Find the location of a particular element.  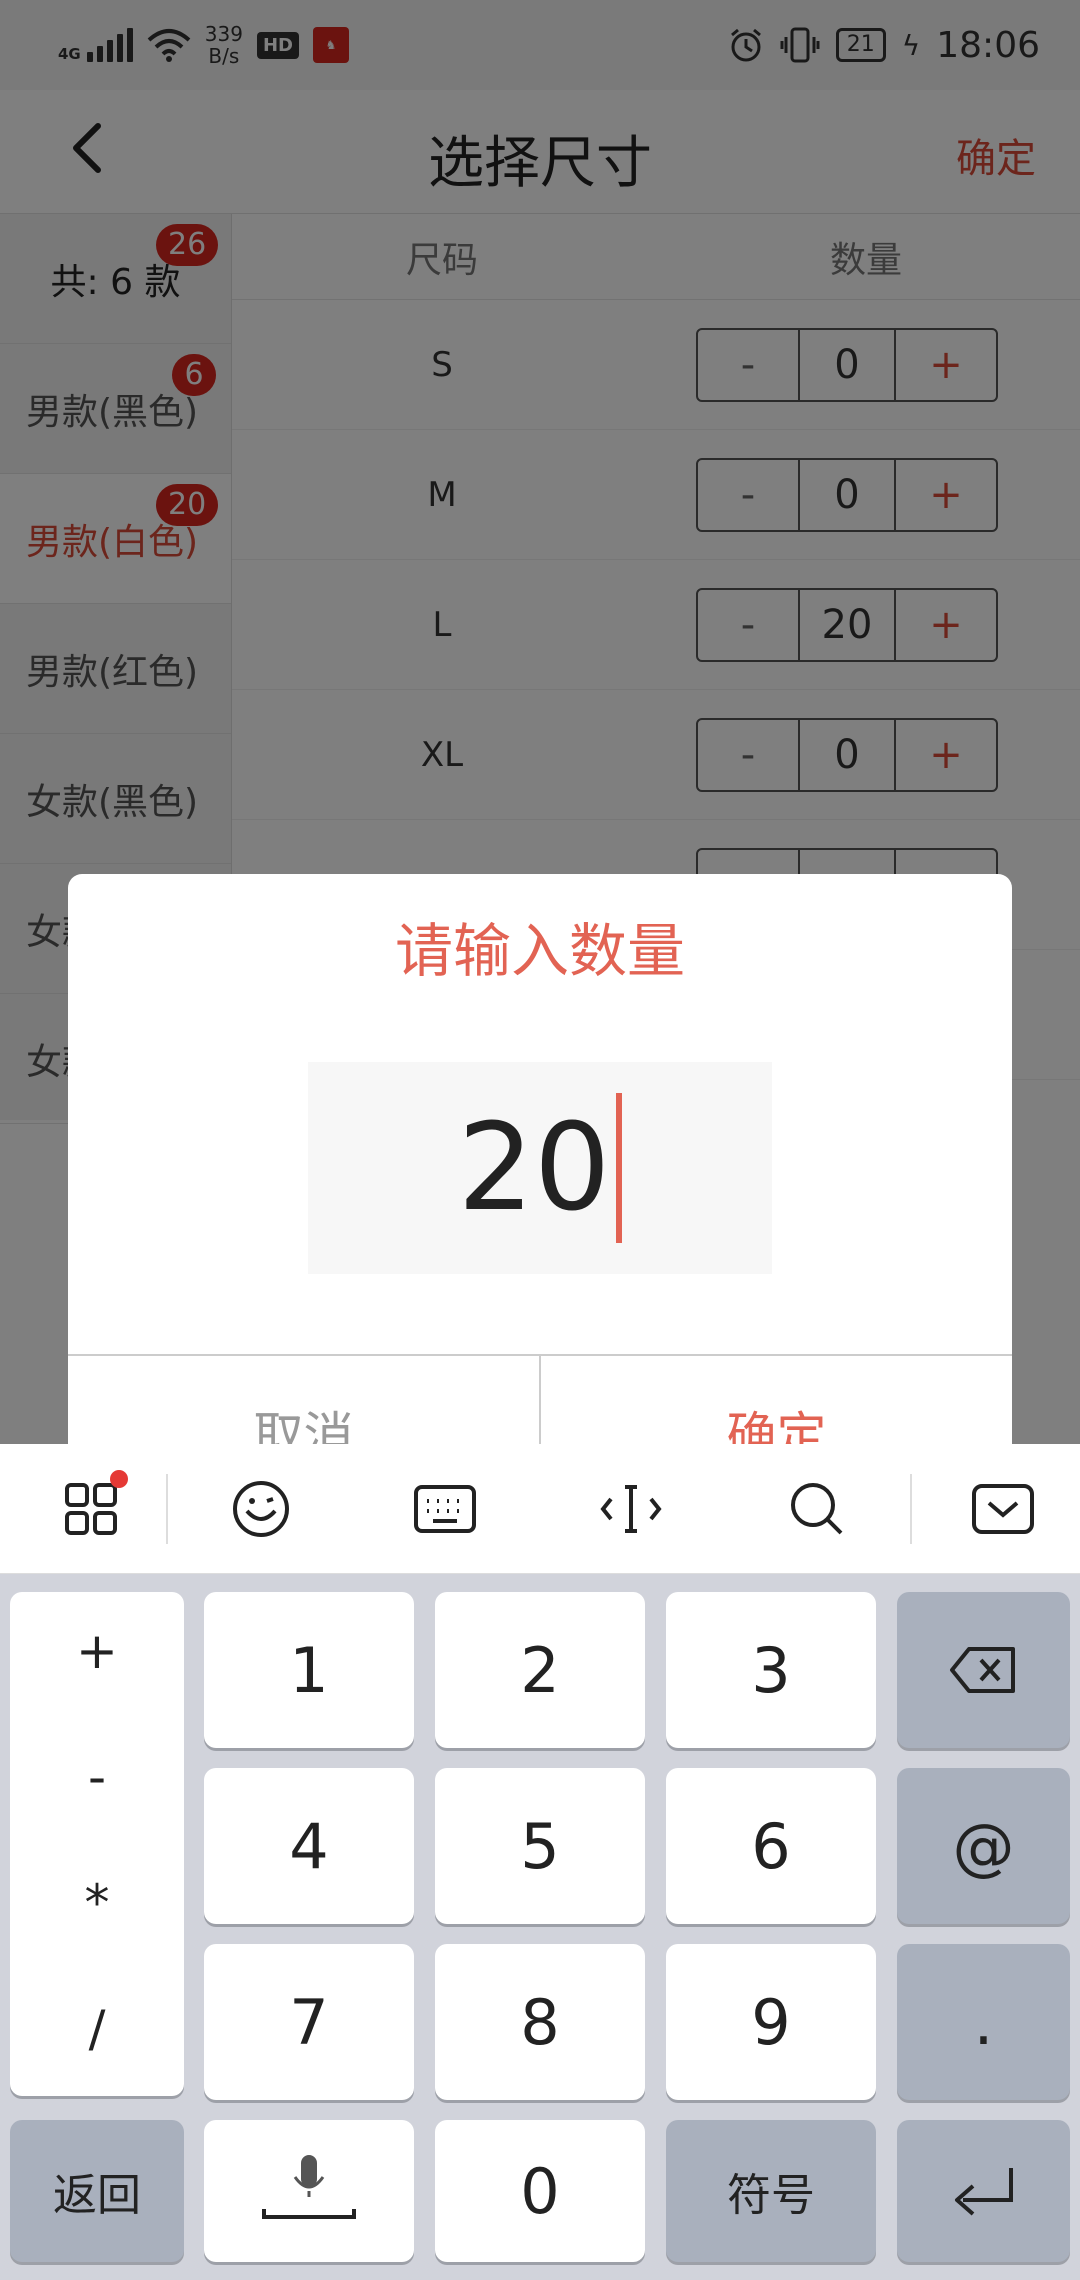

key-minus: - is located at coordinates (97, 1777).